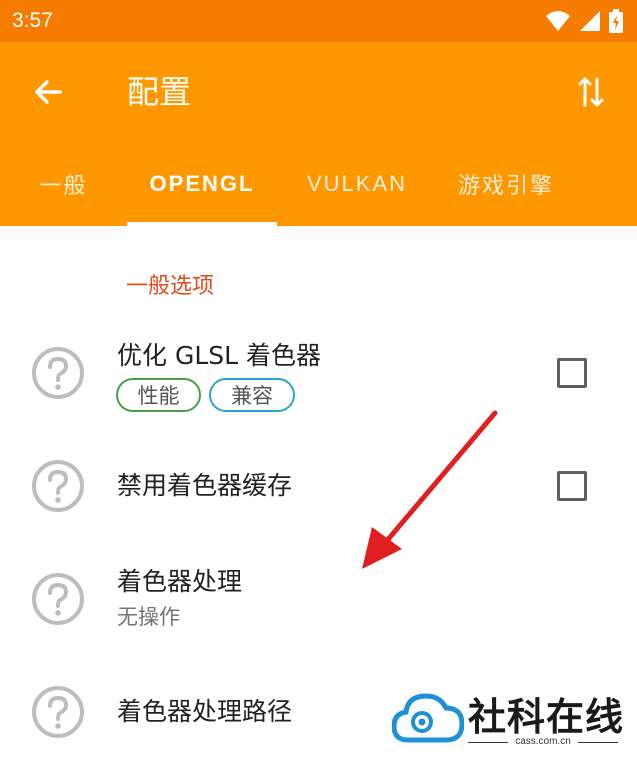  I want to click on pref-optimize-glsl: 优化 GLSL 着色器 性能 兼容, so click(318, 372).